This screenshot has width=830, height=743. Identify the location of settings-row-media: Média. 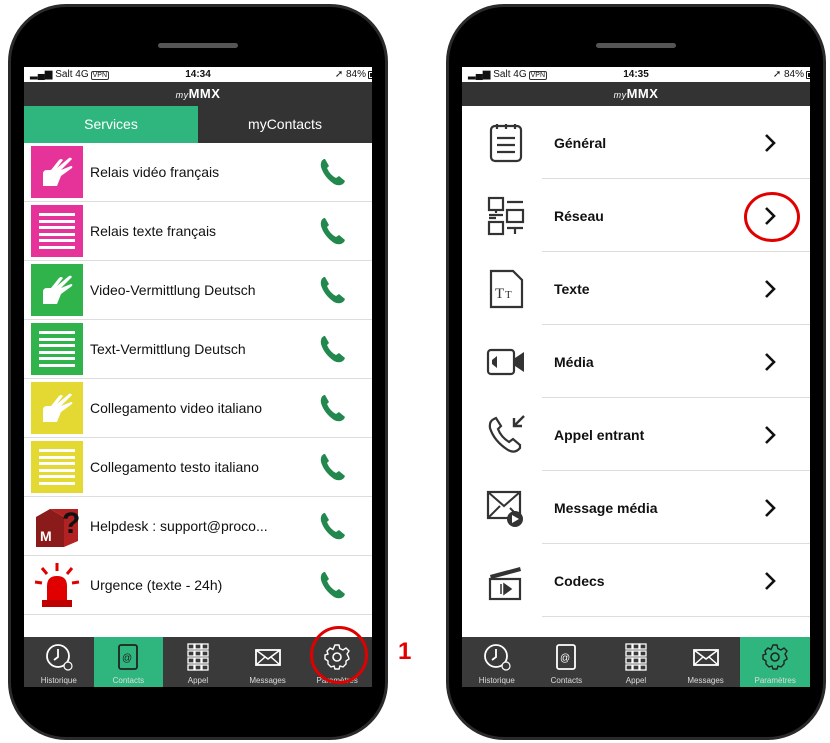
(636, 361).